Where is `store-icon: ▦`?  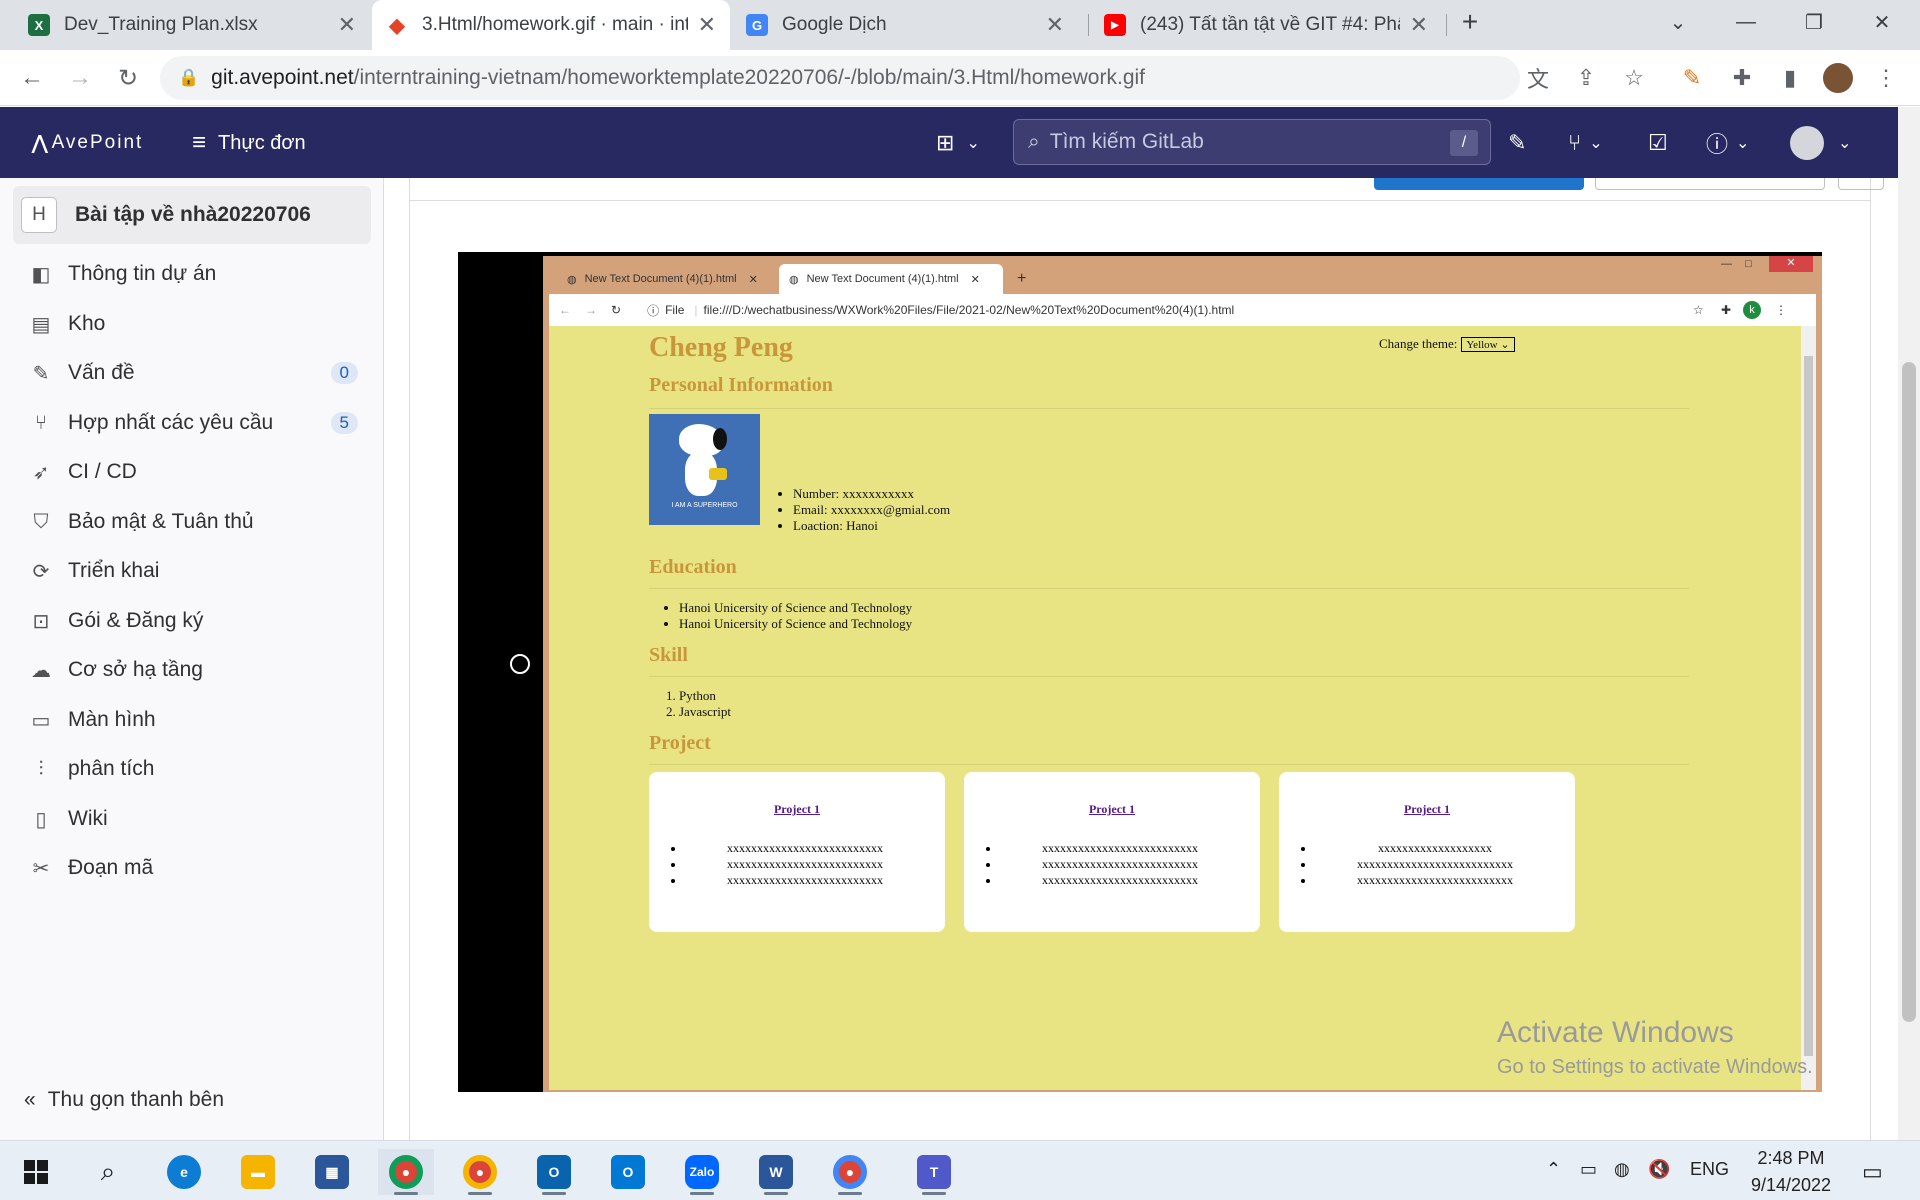 store-icon: ▦ is located at coordinates (332, 1172).